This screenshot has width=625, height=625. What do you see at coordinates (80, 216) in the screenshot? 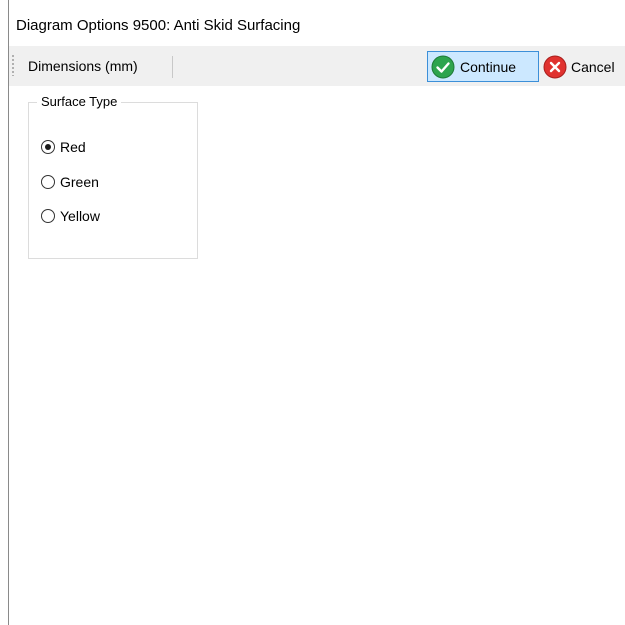
I see `radio-label-yellow: Yellow` at bounding box center [80, 216].